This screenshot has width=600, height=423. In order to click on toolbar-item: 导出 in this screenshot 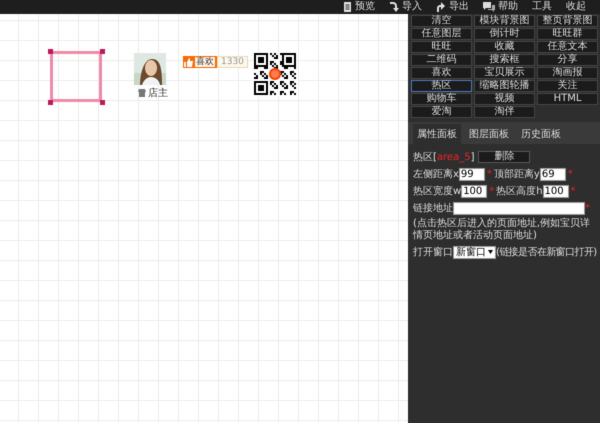, I will do `click(452, 7)`.